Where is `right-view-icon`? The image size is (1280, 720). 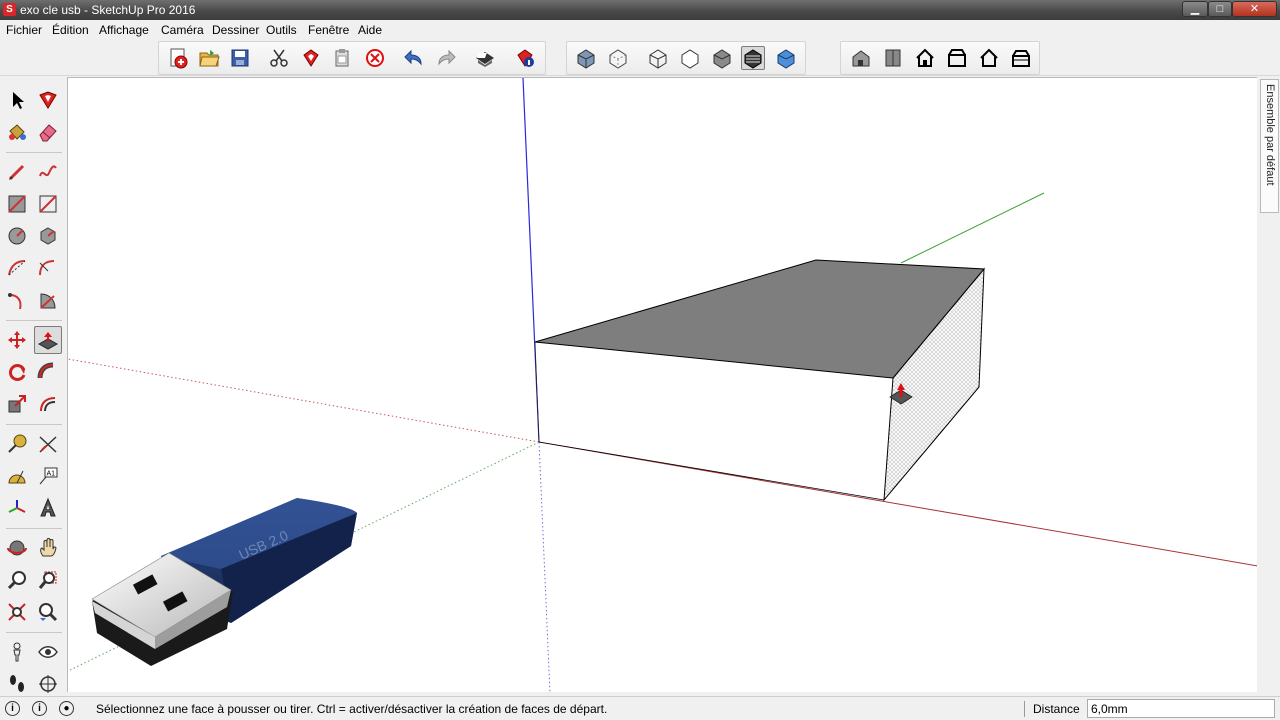
right-view-icon is located at coordinates (957, 58).